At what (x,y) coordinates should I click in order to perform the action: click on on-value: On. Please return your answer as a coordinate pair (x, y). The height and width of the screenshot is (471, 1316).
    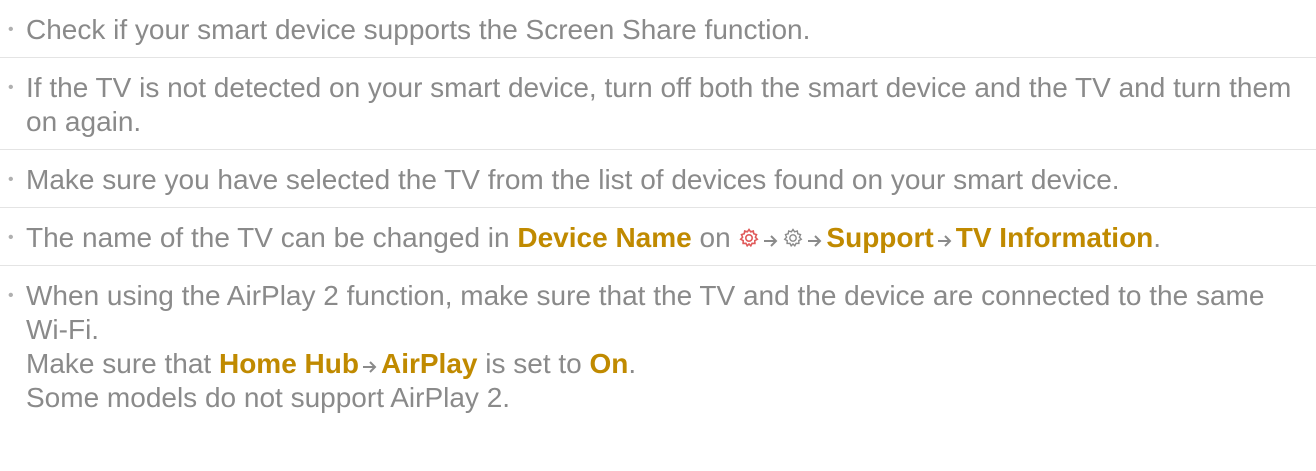
    Looking at the image, I should click on (609, 363).